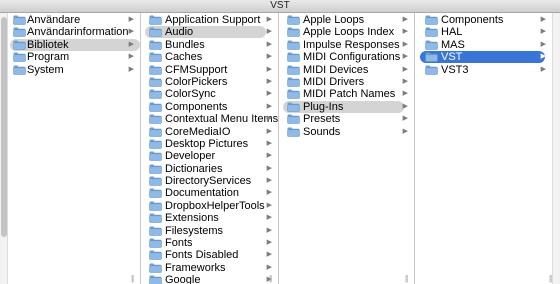 The image size is (560, 284). What do you see at coordinates (334, 81) in the screenshot?
I see `folder-label: MIDI Drivers` at bounding box center [334, 81].